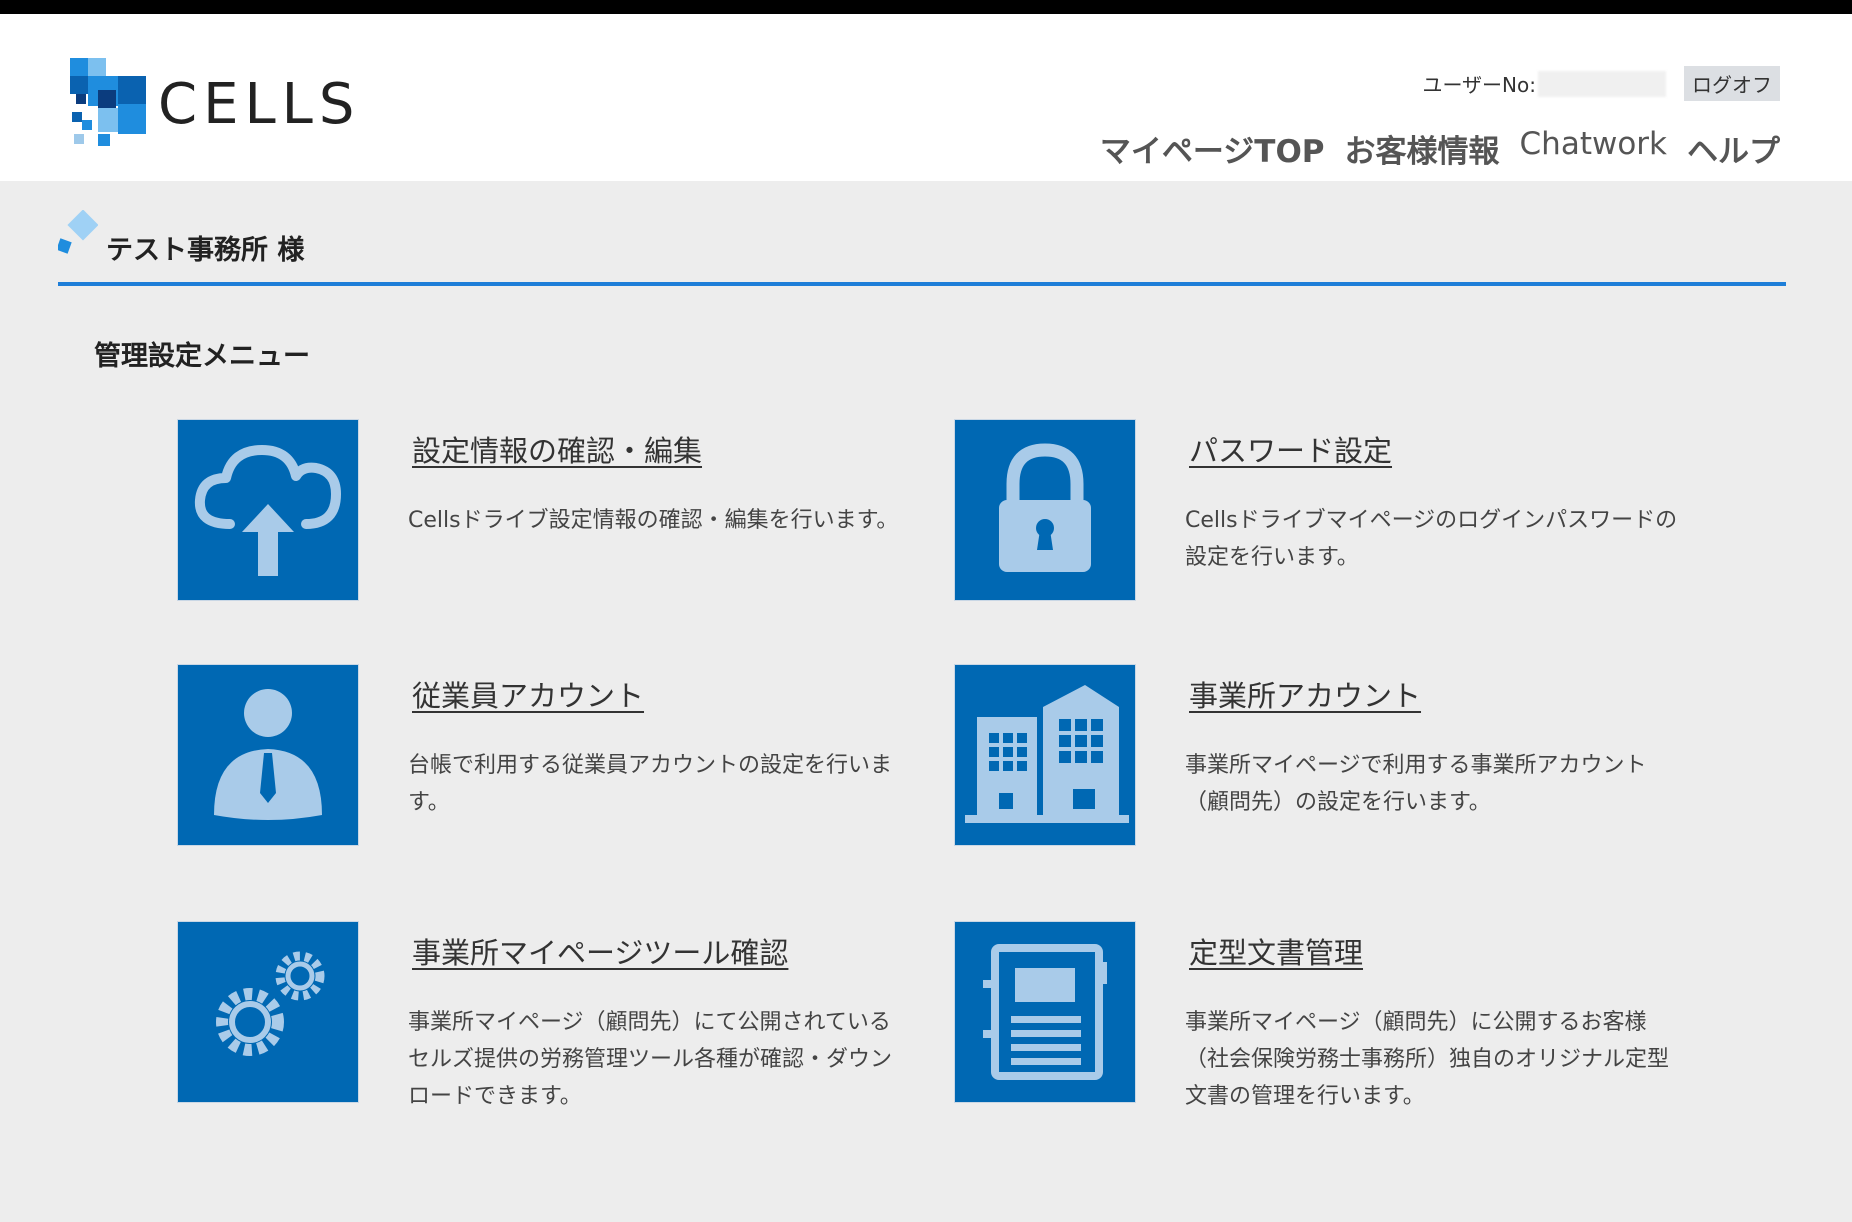  What do you see at coordinates (1416, 784) in the screenshot?
I see `menu-item-desc: 事業所マイページで利用する事業所アカウント（顧問先）の設定を行います。` at bounding box center [1416, 784].